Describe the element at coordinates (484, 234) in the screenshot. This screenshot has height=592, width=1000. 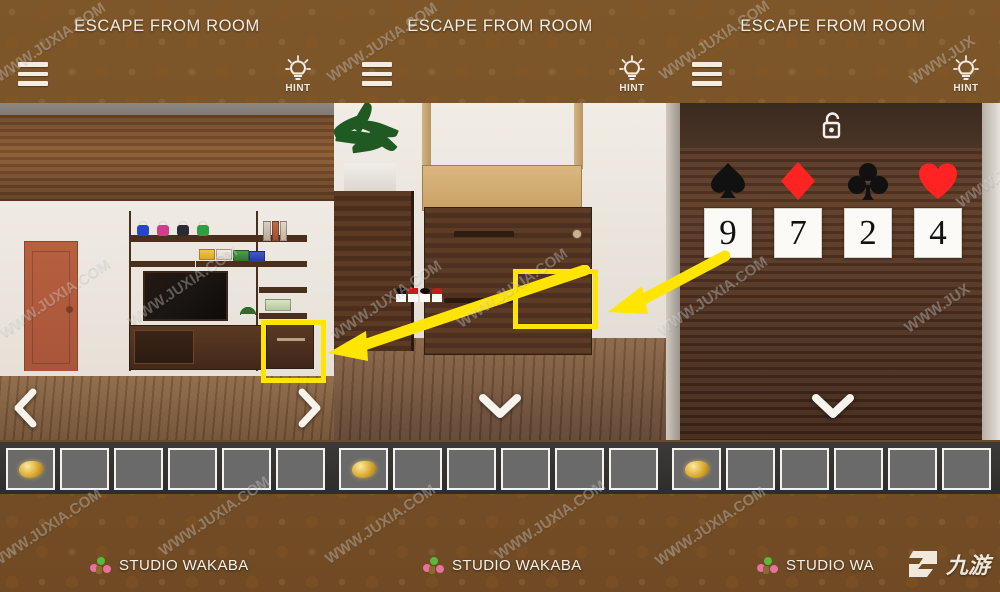
I see `drawer-handle-upper` at that location.